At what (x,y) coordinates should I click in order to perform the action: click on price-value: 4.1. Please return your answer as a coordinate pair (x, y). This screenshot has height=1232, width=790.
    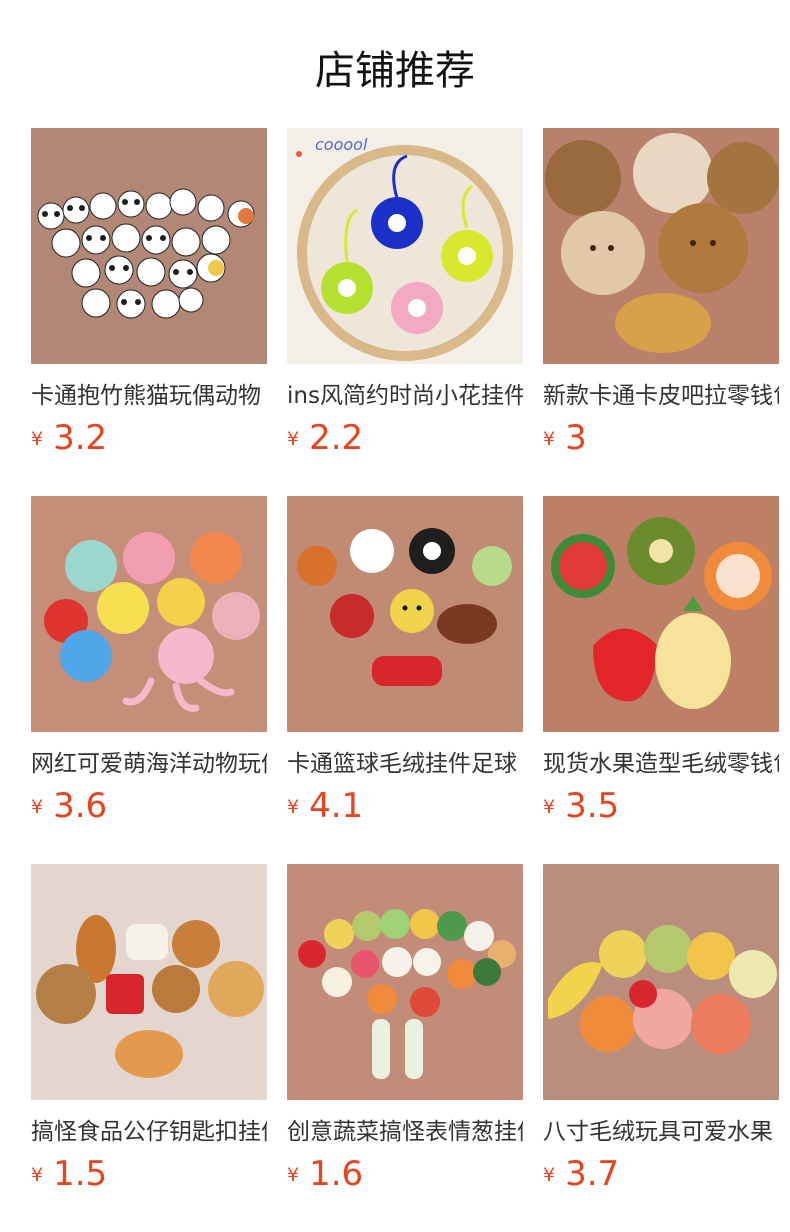
    Looking at the image, I should click on (336, 806).